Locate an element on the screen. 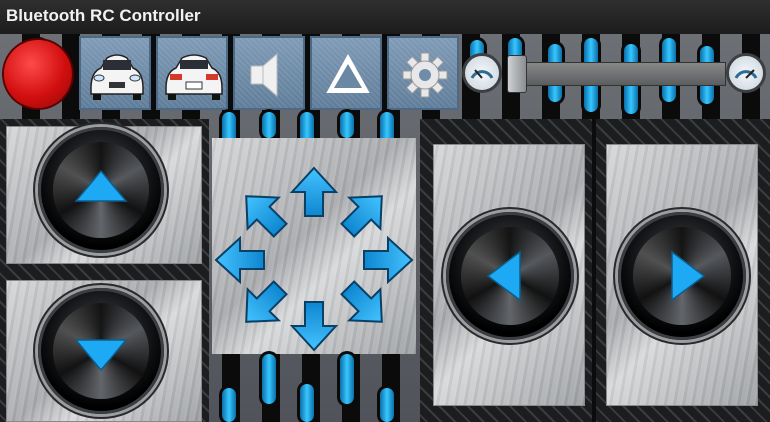  speed-slider-track is located at coordinates (617, 74).